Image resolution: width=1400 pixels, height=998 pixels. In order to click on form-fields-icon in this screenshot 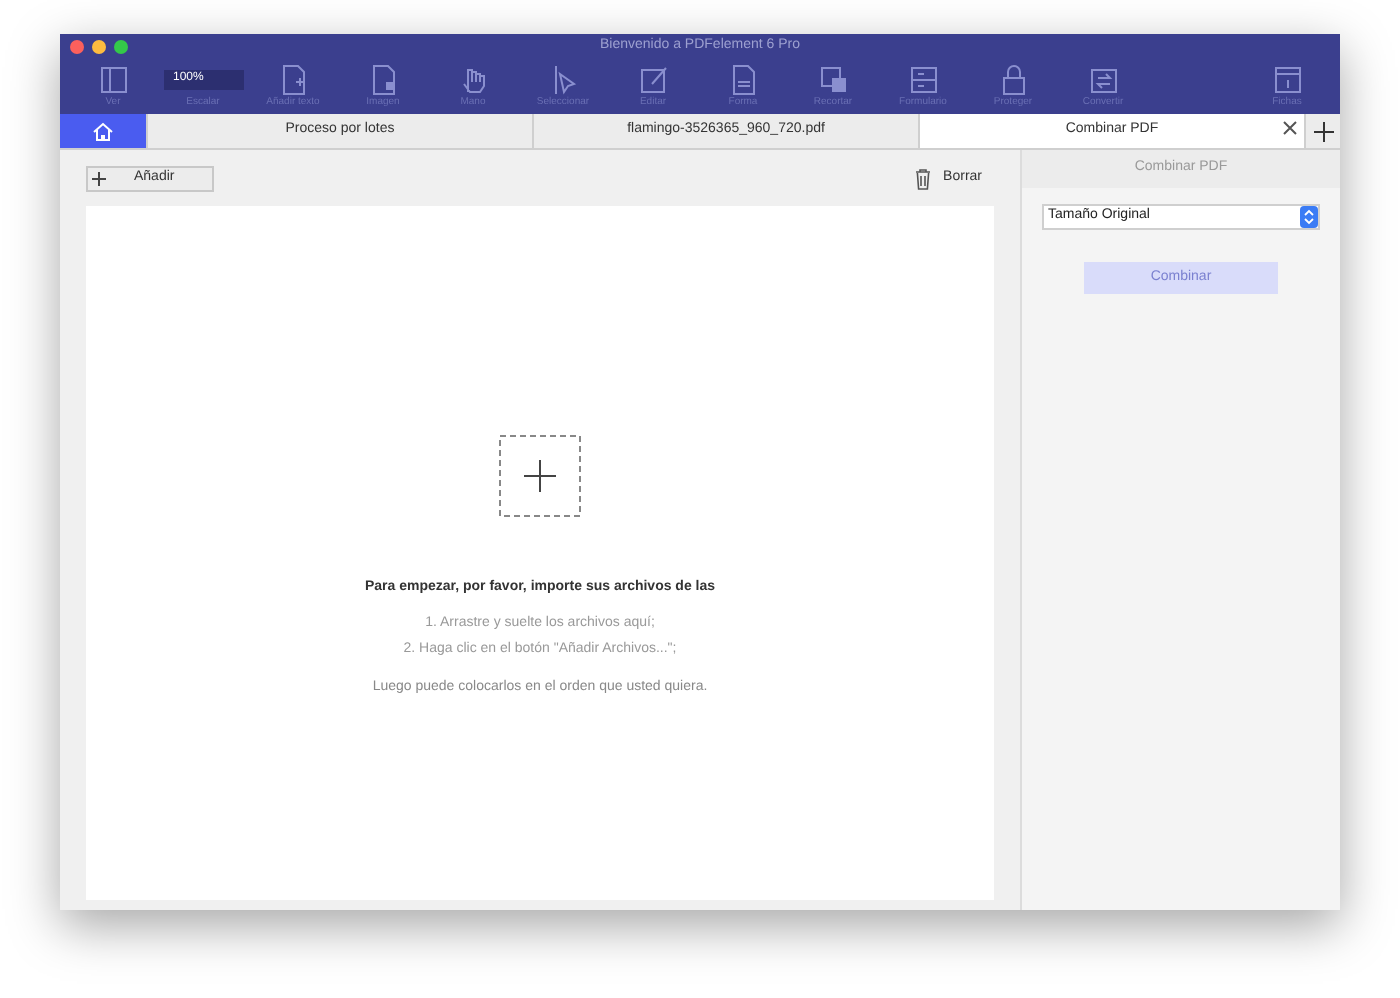, I will do `click(923, 79)`.